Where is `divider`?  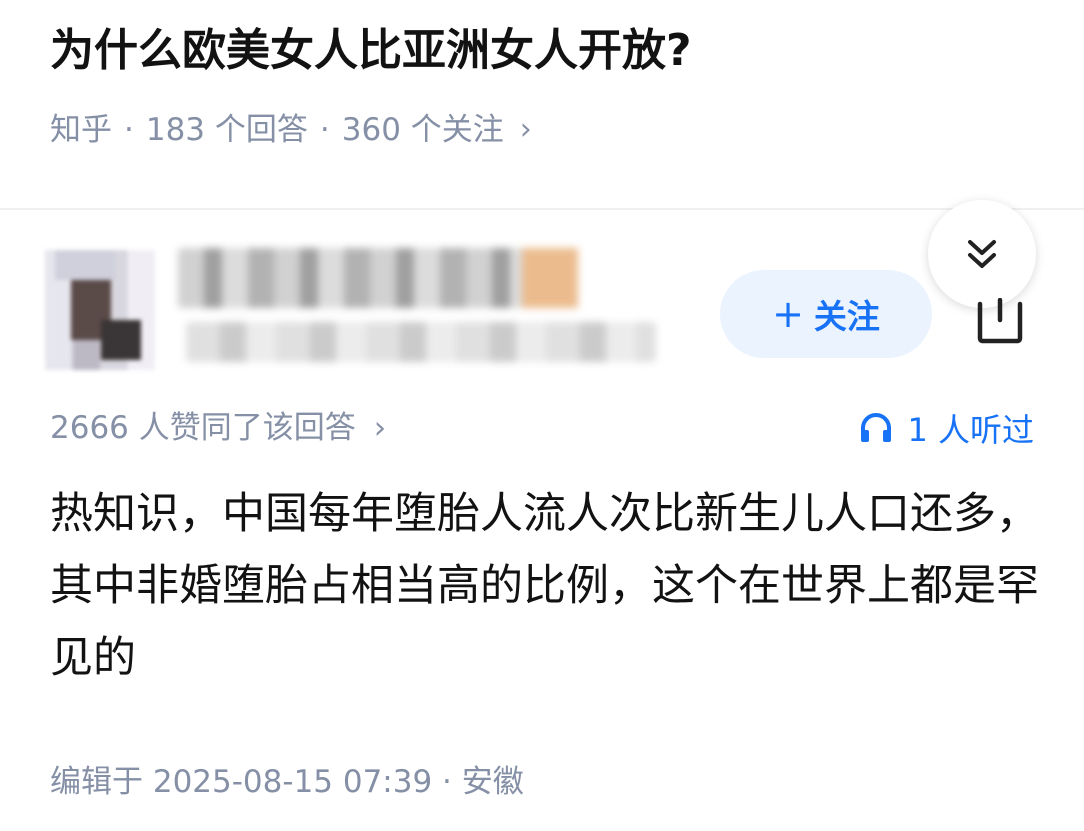 divider is located at coordinates (542, 209).